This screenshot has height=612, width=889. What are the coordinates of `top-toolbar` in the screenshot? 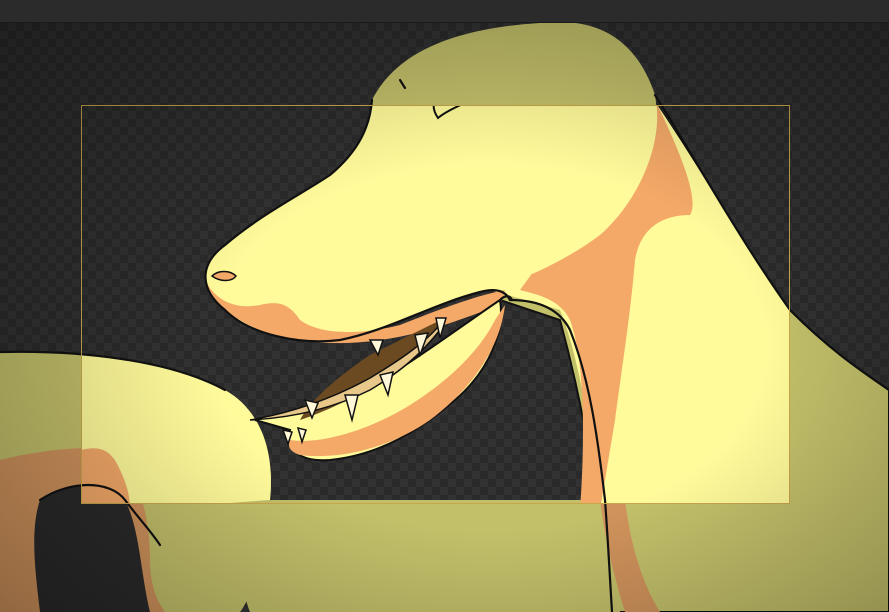 It's located at (444, 11).